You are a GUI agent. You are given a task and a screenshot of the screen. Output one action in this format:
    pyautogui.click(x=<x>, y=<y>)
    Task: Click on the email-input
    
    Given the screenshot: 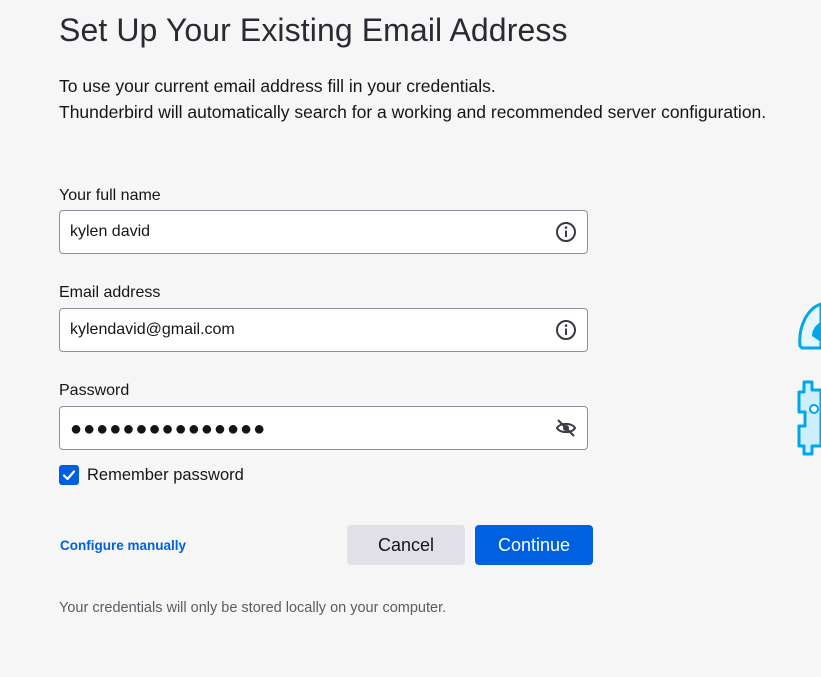 What is the action you would take?
    pyautogui.click(x=305, y=330)
    